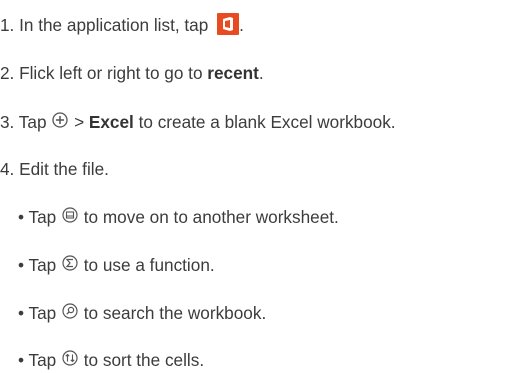 The height and width of the screenshot is (373, 530). Describe the element at coordinates (146, 265) in the screenshot. I see `bullet-2-suffix: to use a function.` at that location.